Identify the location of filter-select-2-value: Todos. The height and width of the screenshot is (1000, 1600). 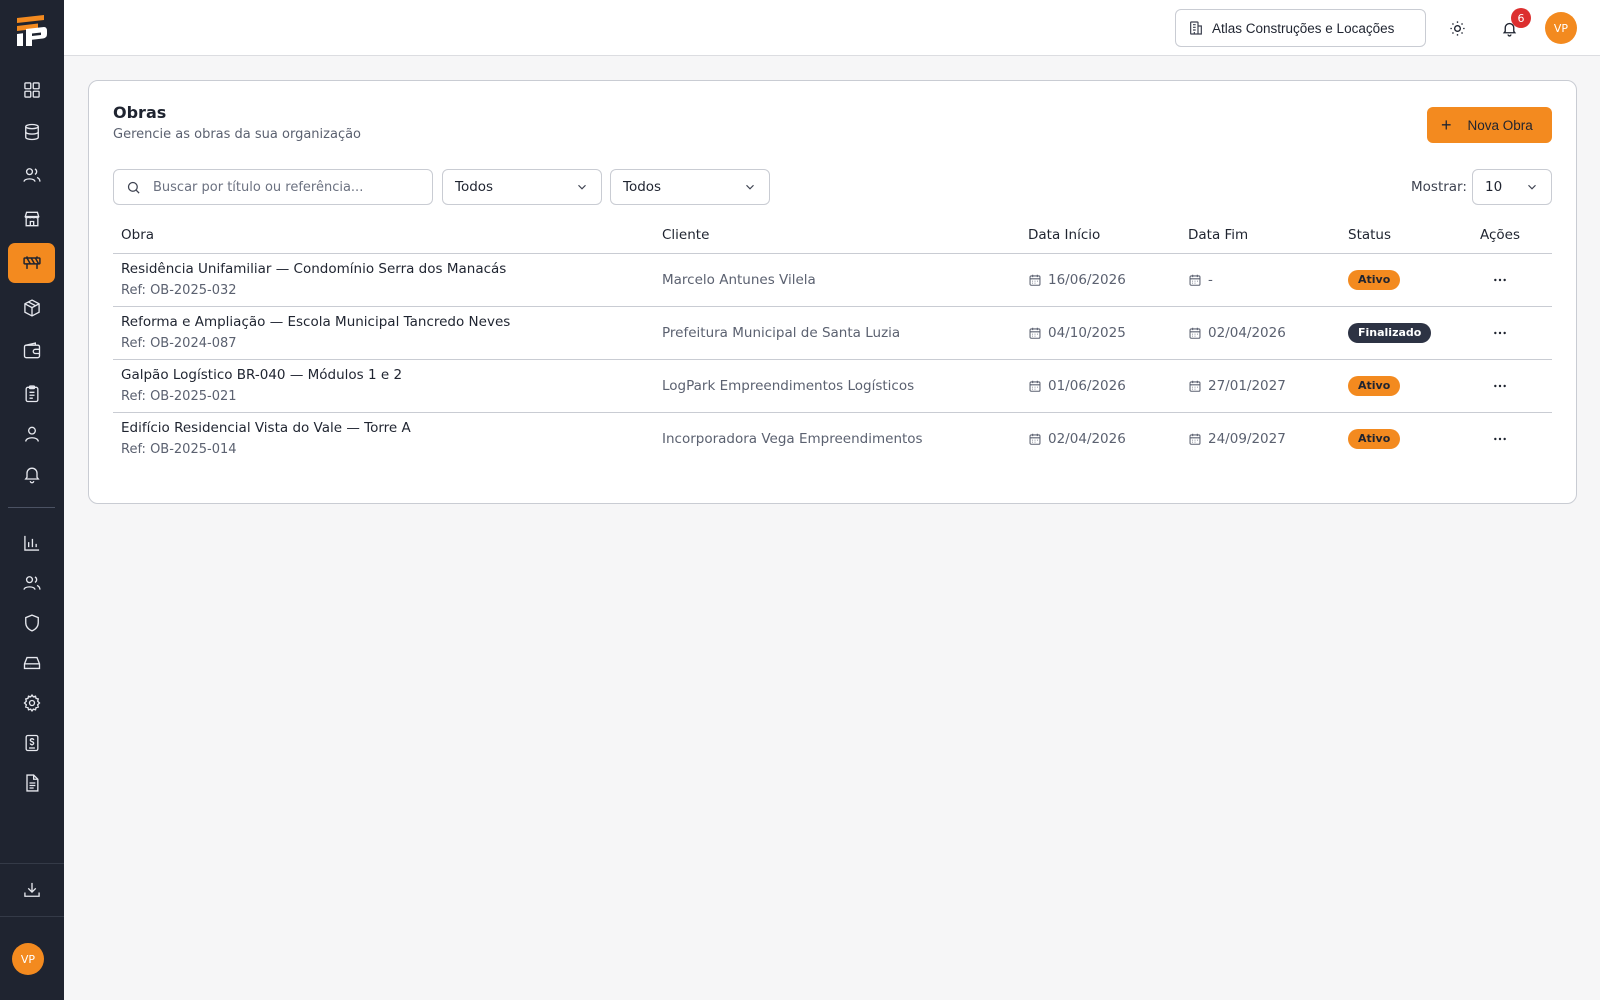
(642, 187).